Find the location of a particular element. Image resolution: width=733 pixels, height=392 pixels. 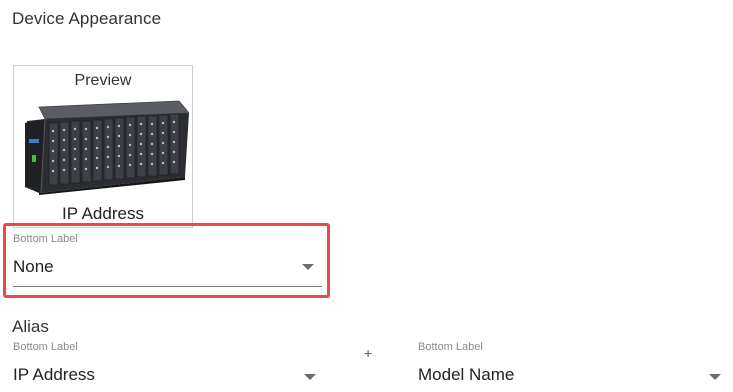

alias-title: Alias is located at coordinates (30, 326).